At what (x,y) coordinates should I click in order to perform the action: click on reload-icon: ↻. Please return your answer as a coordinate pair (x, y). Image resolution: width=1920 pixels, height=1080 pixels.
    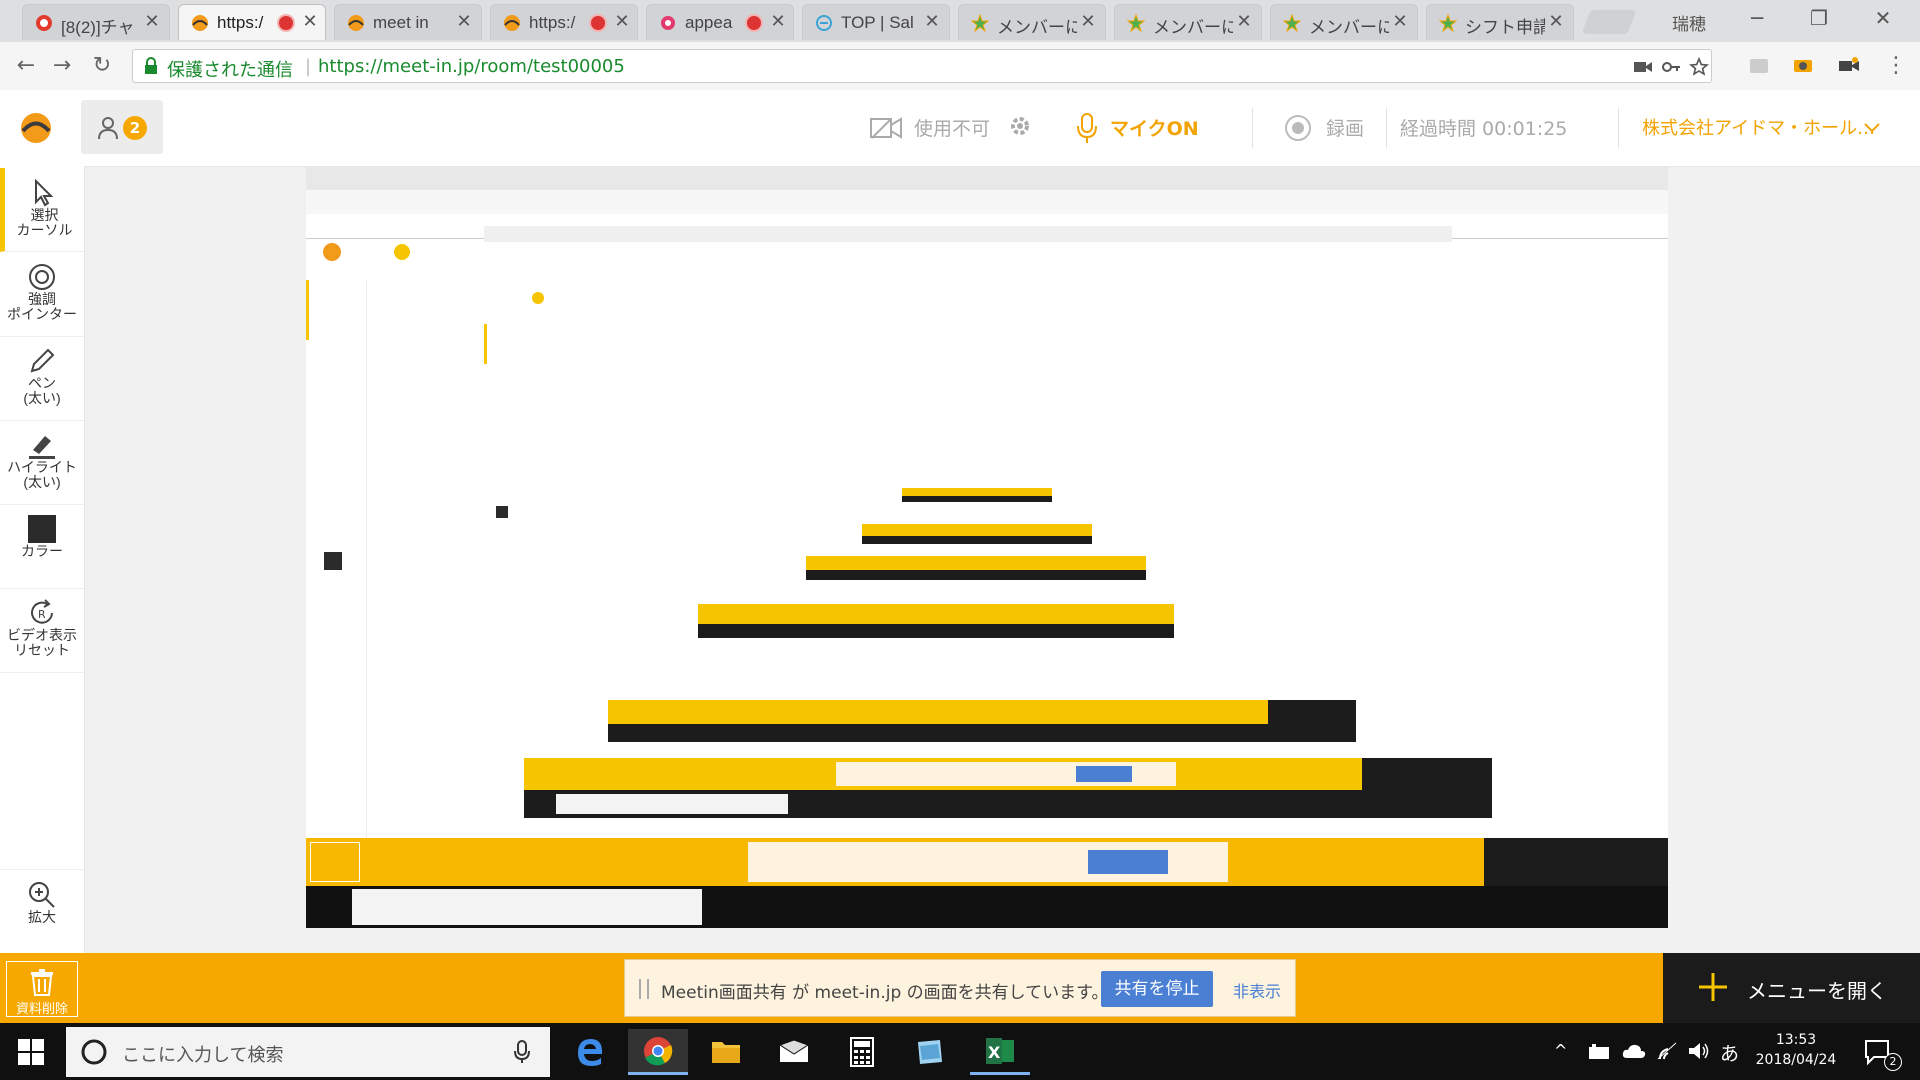
    Looking at the image, I should click on (102, 66).